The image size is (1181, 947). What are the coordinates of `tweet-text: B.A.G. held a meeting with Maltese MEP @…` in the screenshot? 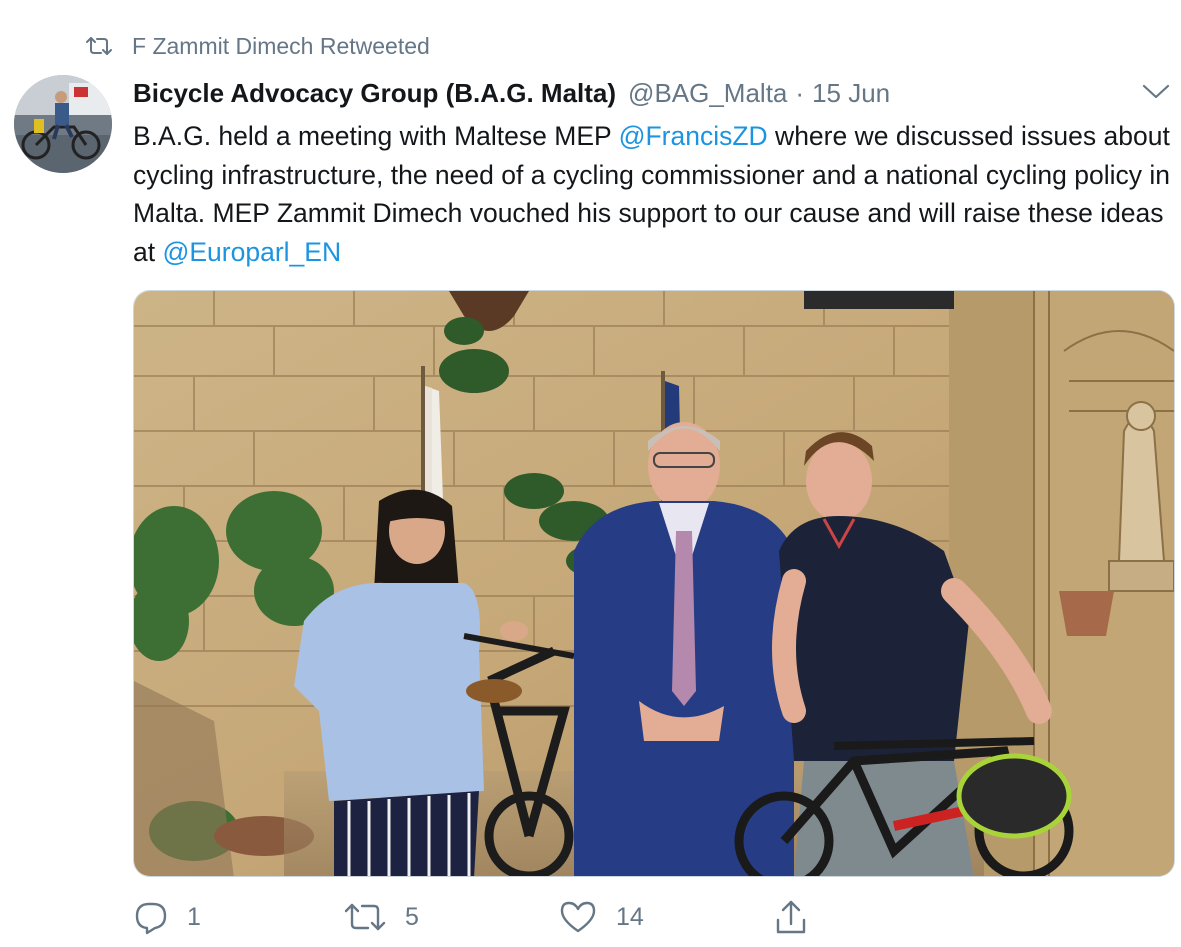 It's located at (655, 194).